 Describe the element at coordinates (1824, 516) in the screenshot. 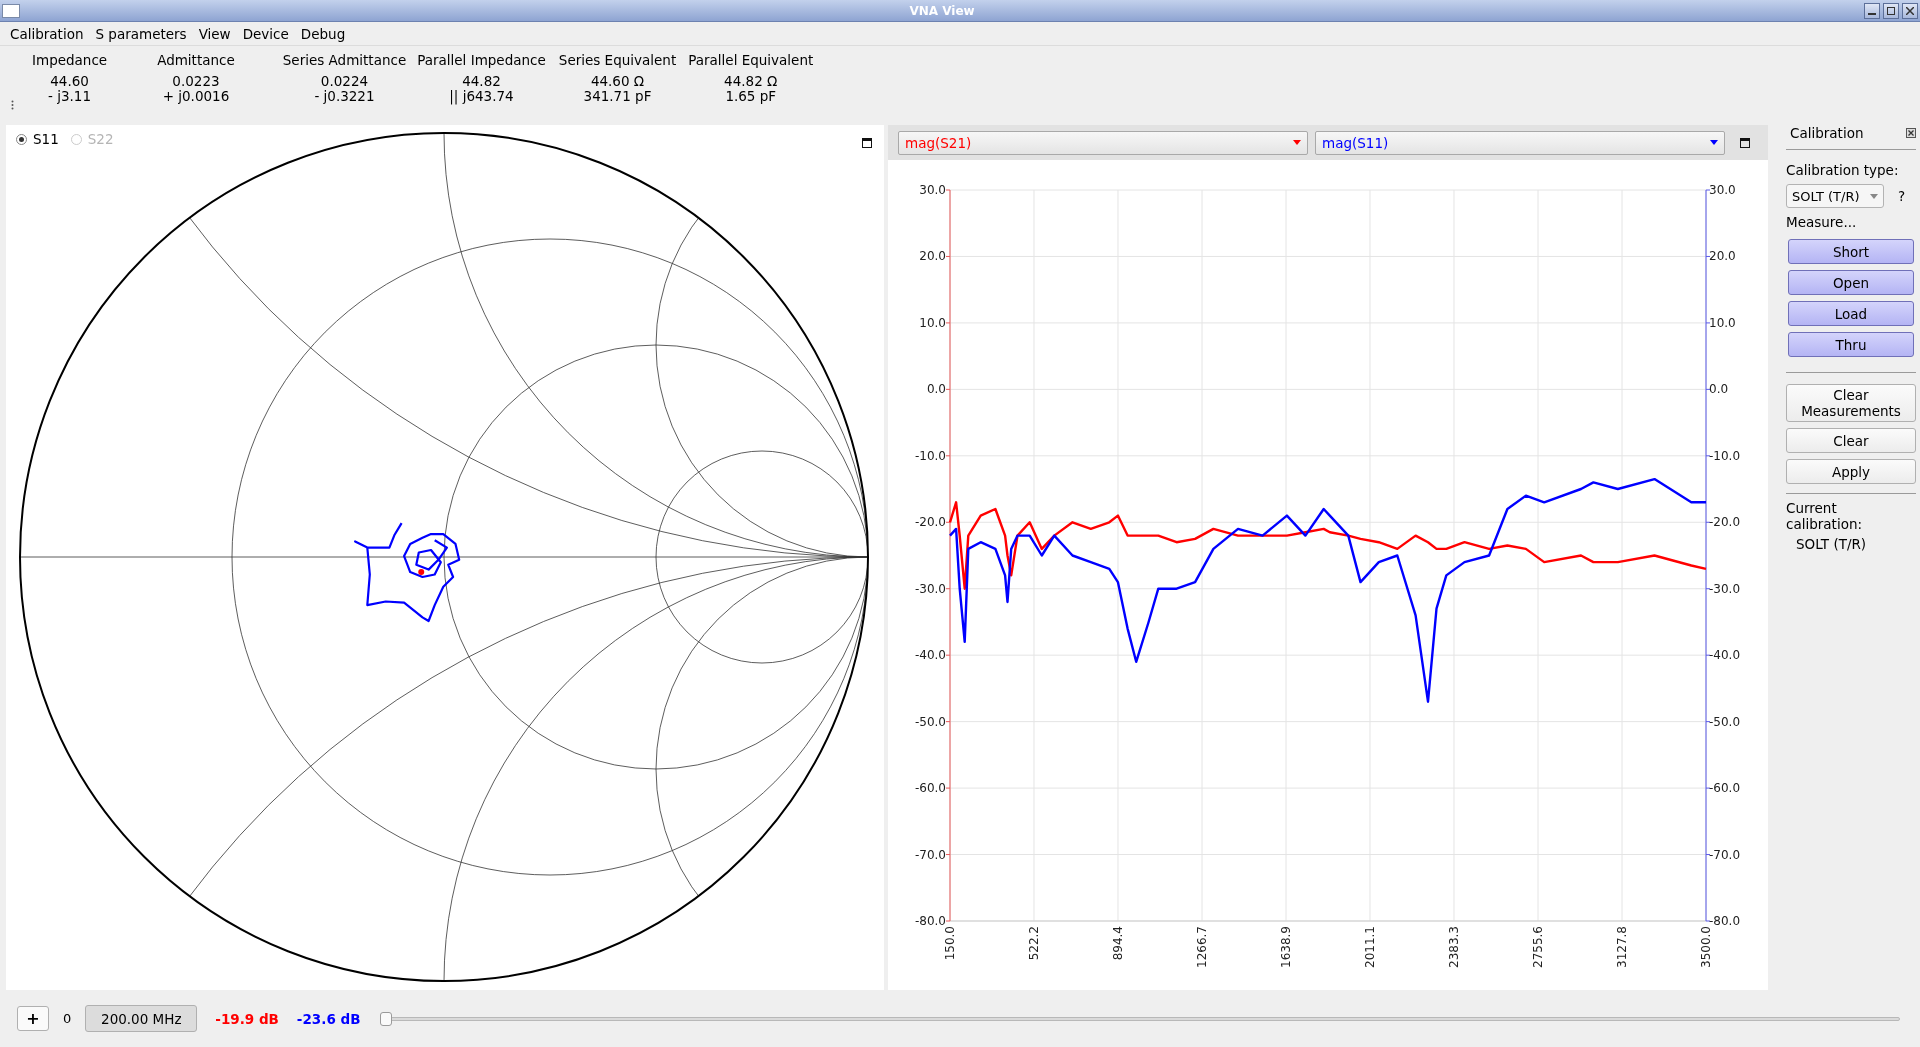

I see `field-label: Current calibration:` at that location.